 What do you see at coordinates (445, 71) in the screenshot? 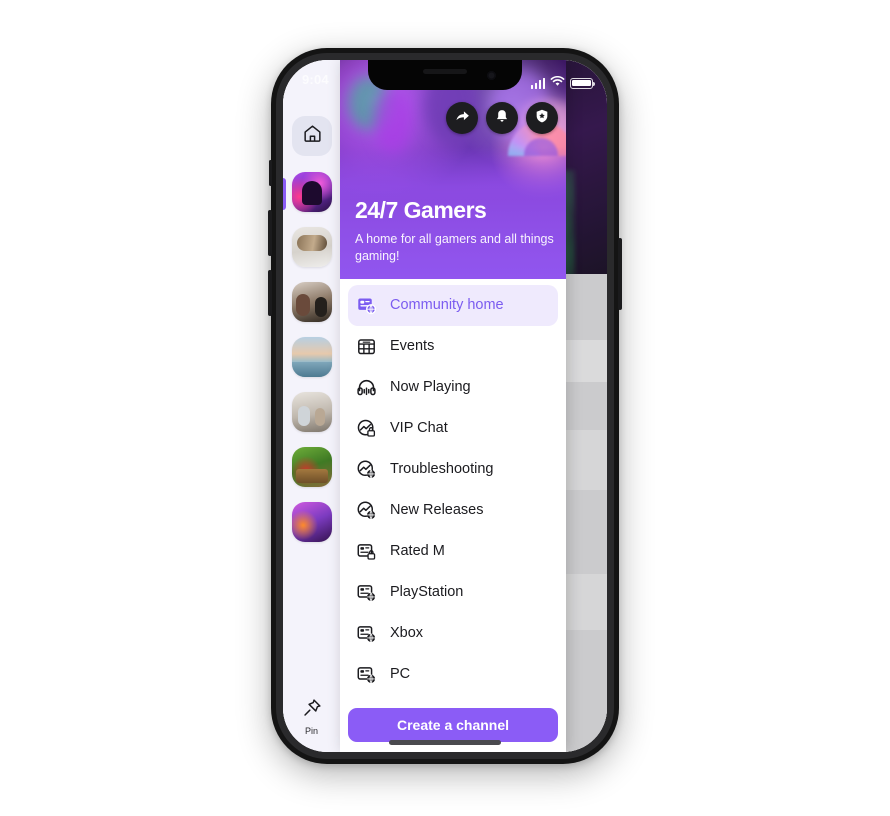
I see `earpiece-speaker` at bounding box center [445, 71].